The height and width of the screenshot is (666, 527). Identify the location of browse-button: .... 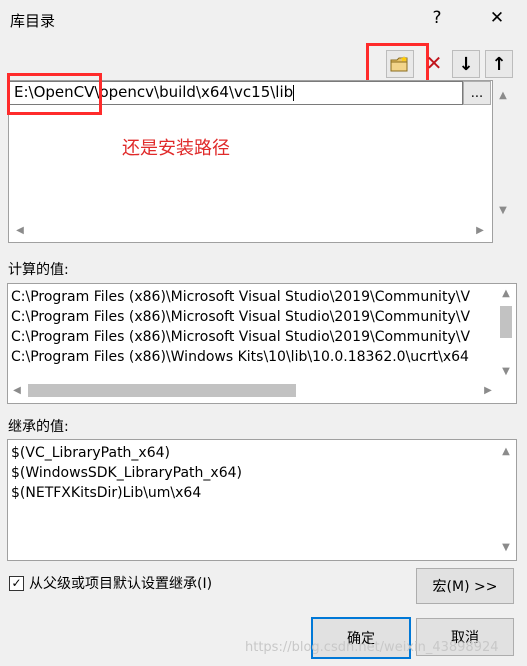
(477, 93).